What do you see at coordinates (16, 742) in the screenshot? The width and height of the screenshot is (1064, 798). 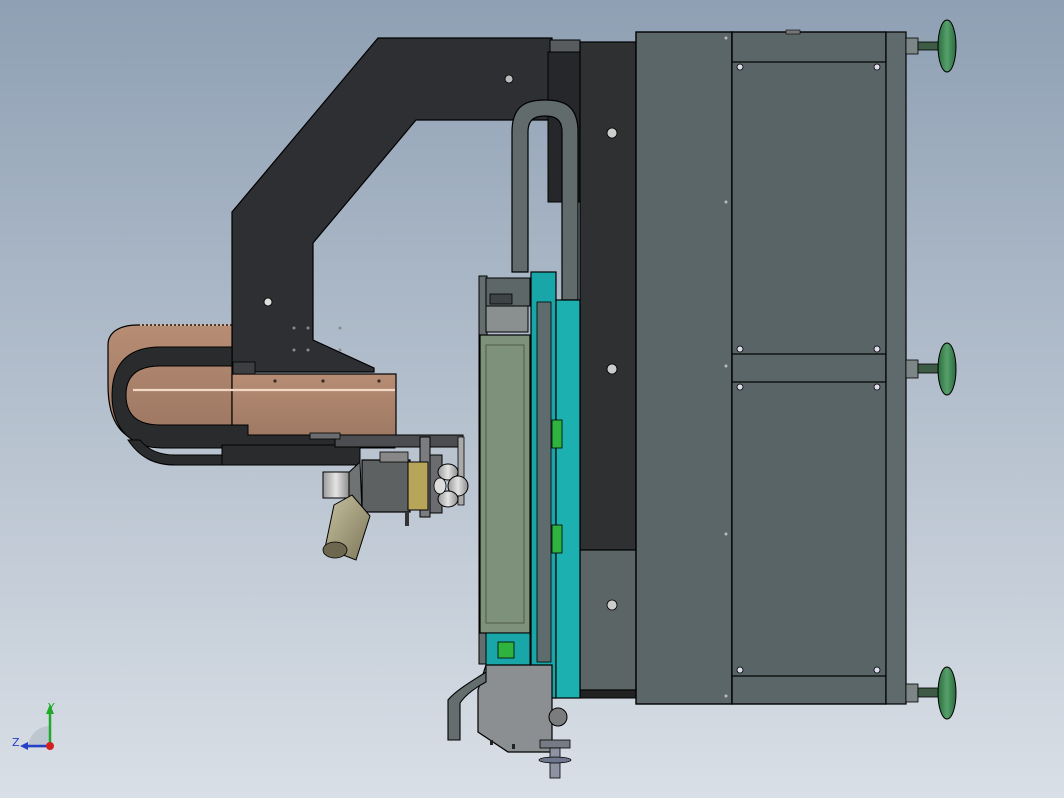 I see `z-axis-label: Z` at bounding box center [16, 742].